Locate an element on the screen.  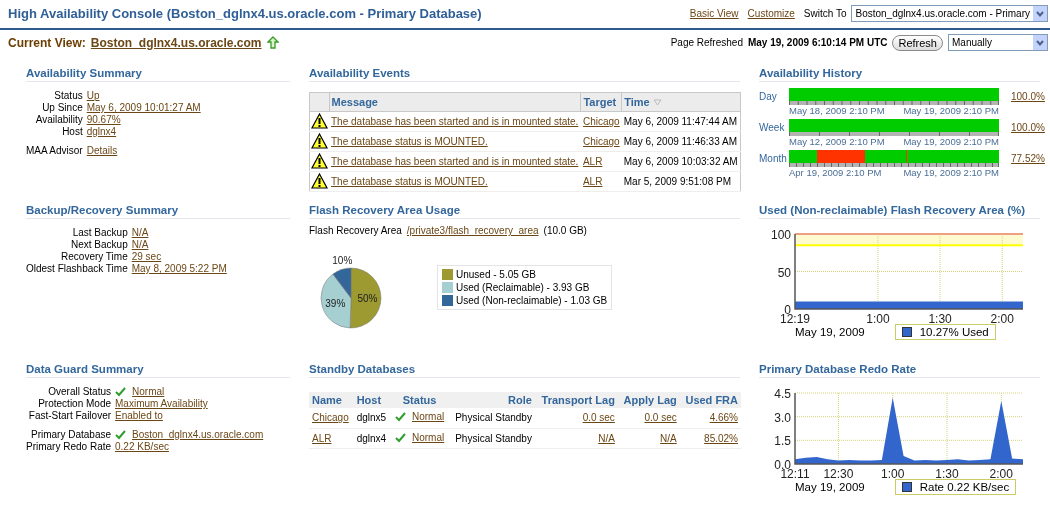
period-label: Month is located at coordinates (773, 158).